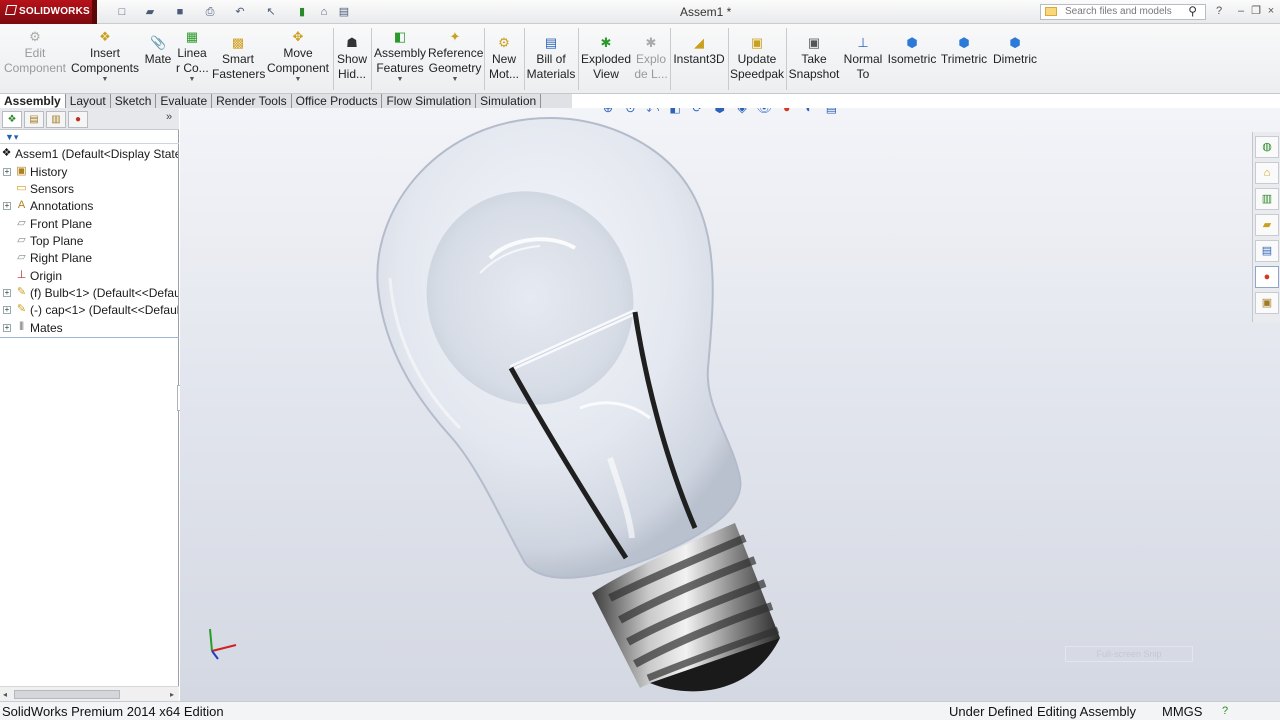 The width and height of the screenshot is (1280, 720). What do you see at coordinates (252, 101) in the screenshot?
I see `tab-render-tools: Render Tools` at bounding box center [252, 101].